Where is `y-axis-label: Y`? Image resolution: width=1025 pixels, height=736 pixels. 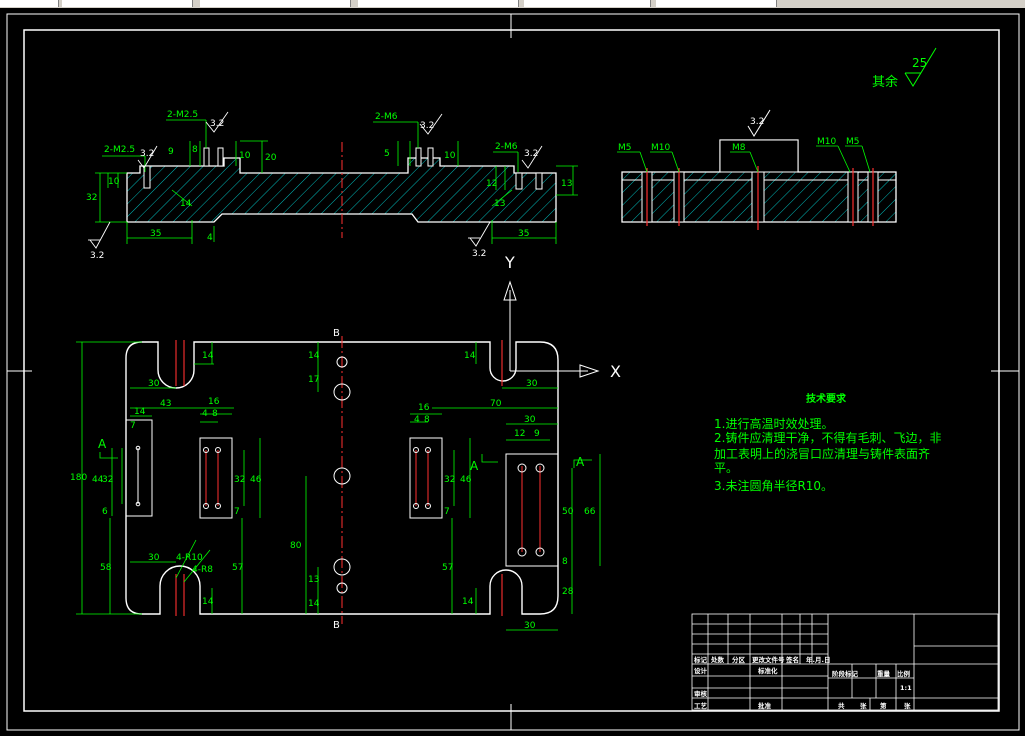 y-axis-label: Y is located at coordinates (509, 262).